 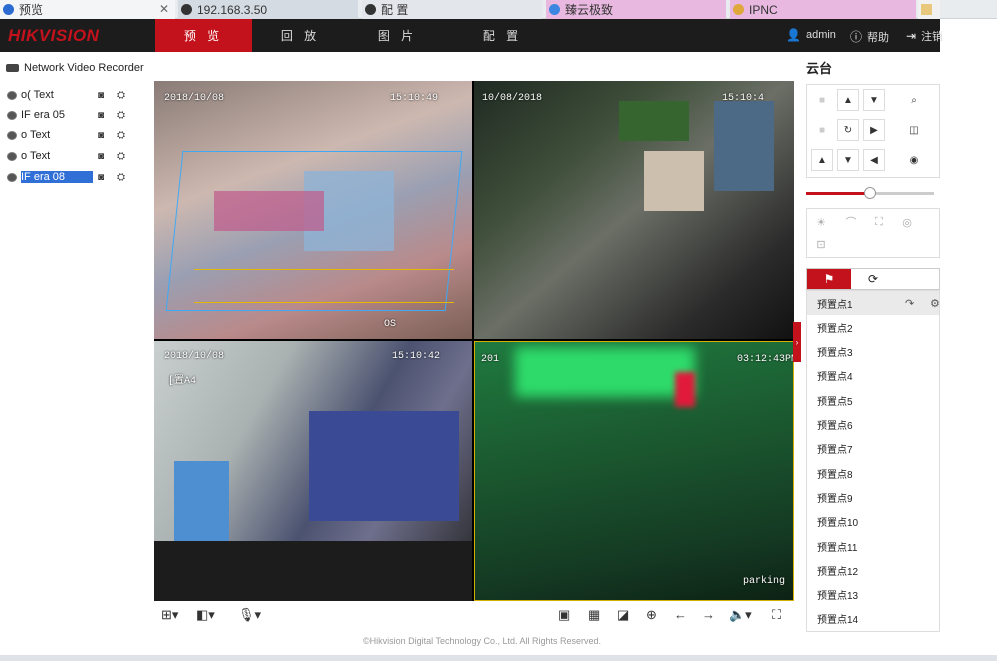 What do you see at coordinates (934, 303) in the screenshot?
I see `set-preset-icon: ⚙` at bounding box center [934, 303].